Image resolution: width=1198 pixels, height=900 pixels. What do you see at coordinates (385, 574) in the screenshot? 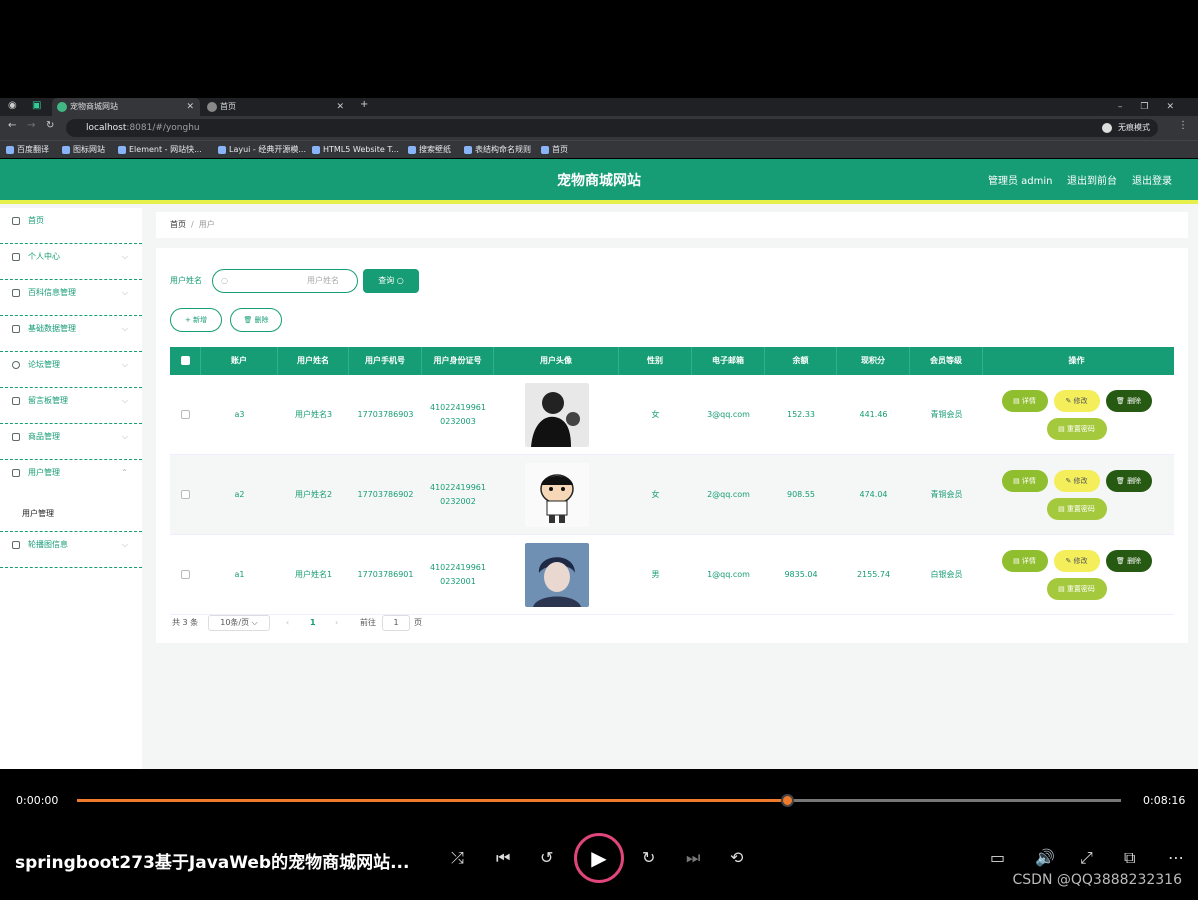
I see `cell-phone: 17703786901` at bounding box center [385, 574].